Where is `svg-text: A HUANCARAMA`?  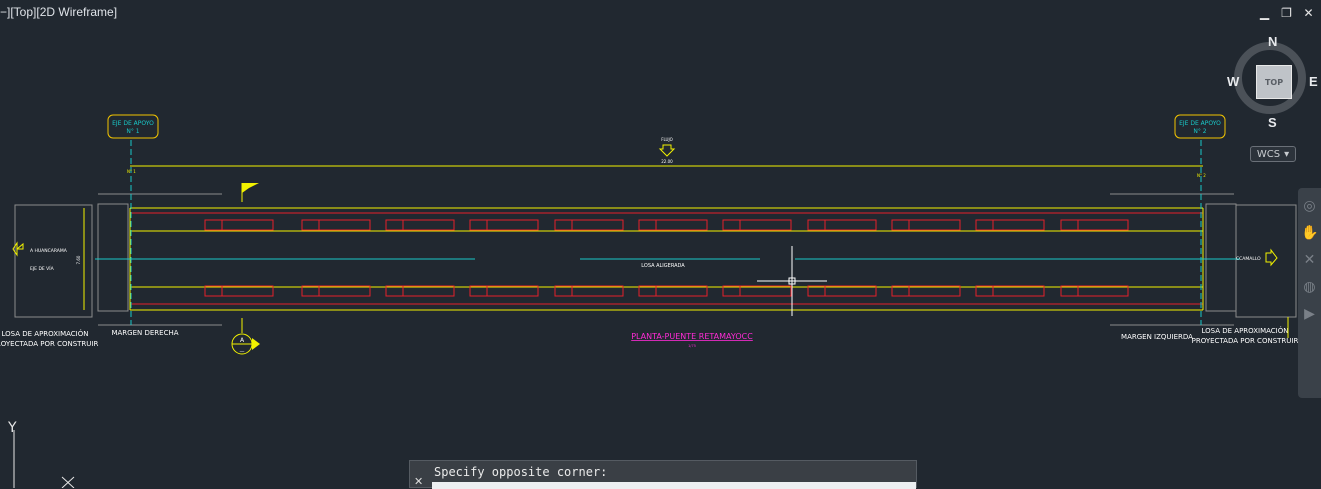 svg-text: A HUANCARAMA is located at coordinates (49, 251).